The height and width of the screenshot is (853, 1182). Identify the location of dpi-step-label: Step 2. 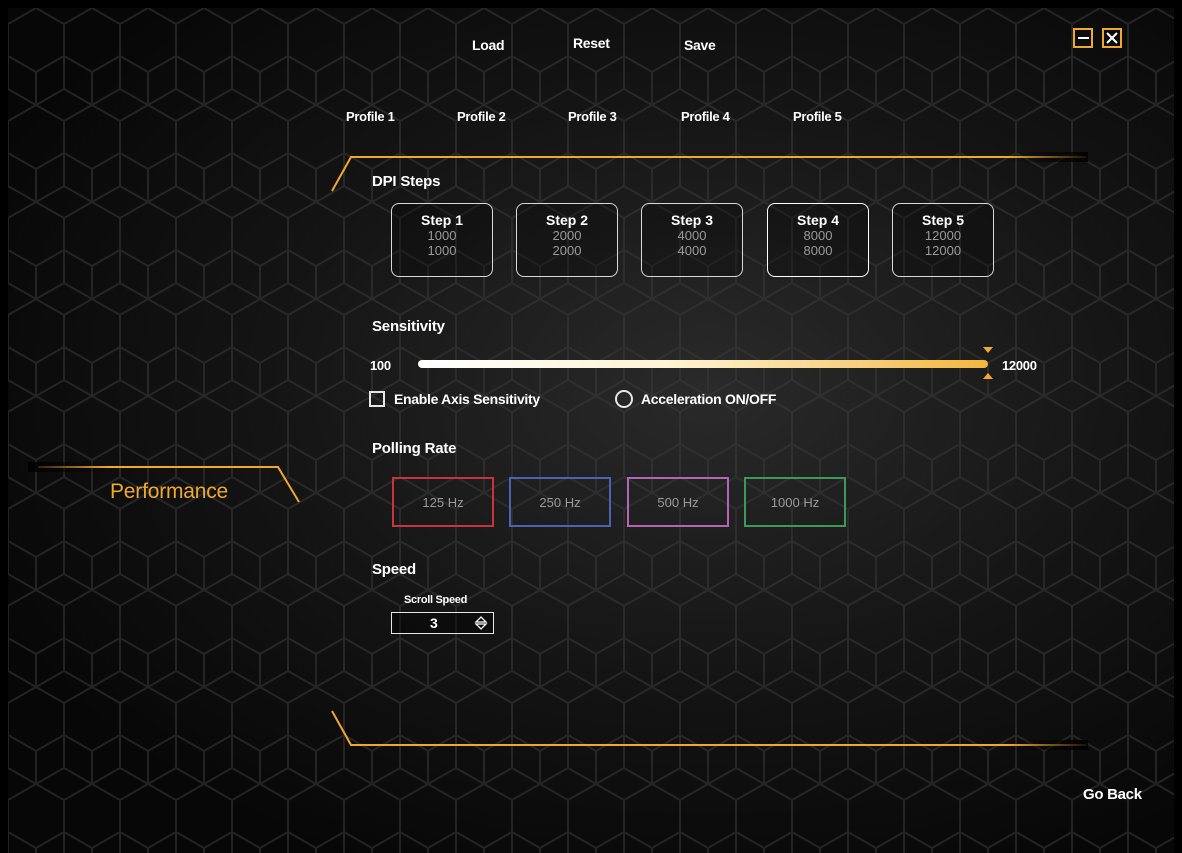
(566, 220).